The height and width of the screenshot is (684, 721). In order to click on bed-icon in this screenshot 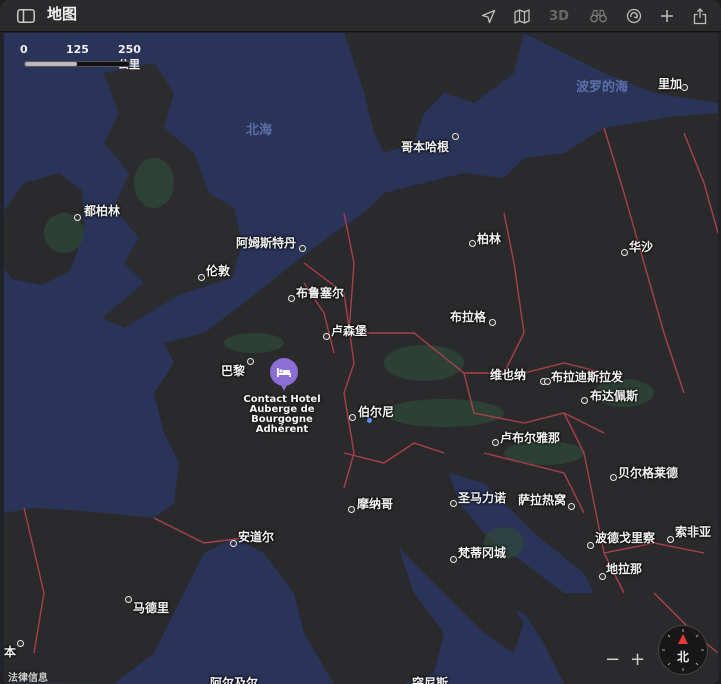, I will do `click(284, 372)`.